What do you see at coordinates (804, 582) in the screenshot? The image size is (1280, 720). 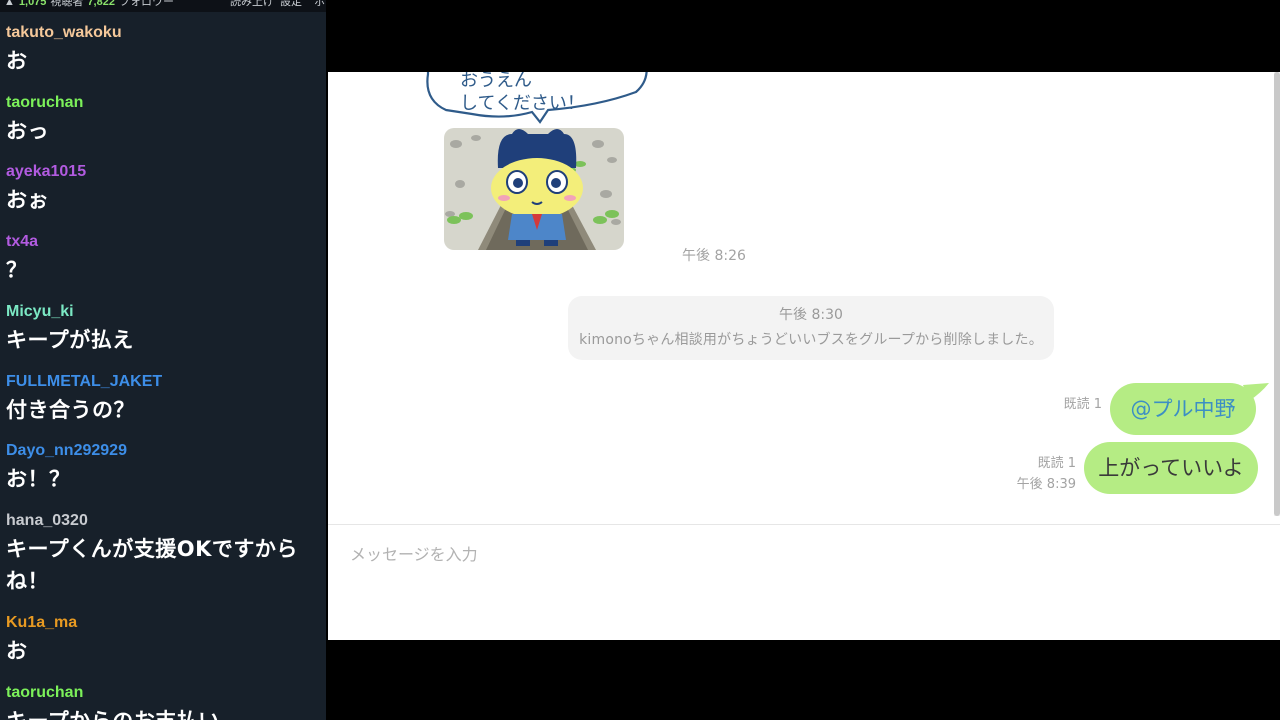 I see `message-composer` at bounding box center [804, 582].